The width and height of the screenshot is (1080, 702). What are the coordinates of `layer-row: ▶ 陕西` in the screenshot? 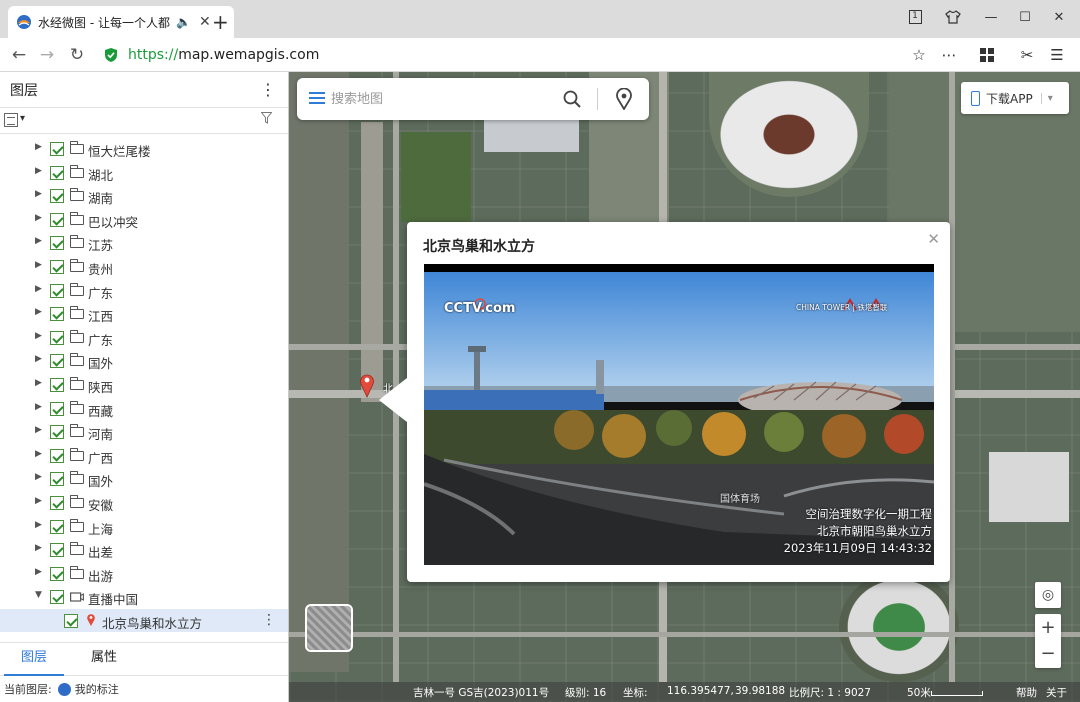 It's located at (144, 385).